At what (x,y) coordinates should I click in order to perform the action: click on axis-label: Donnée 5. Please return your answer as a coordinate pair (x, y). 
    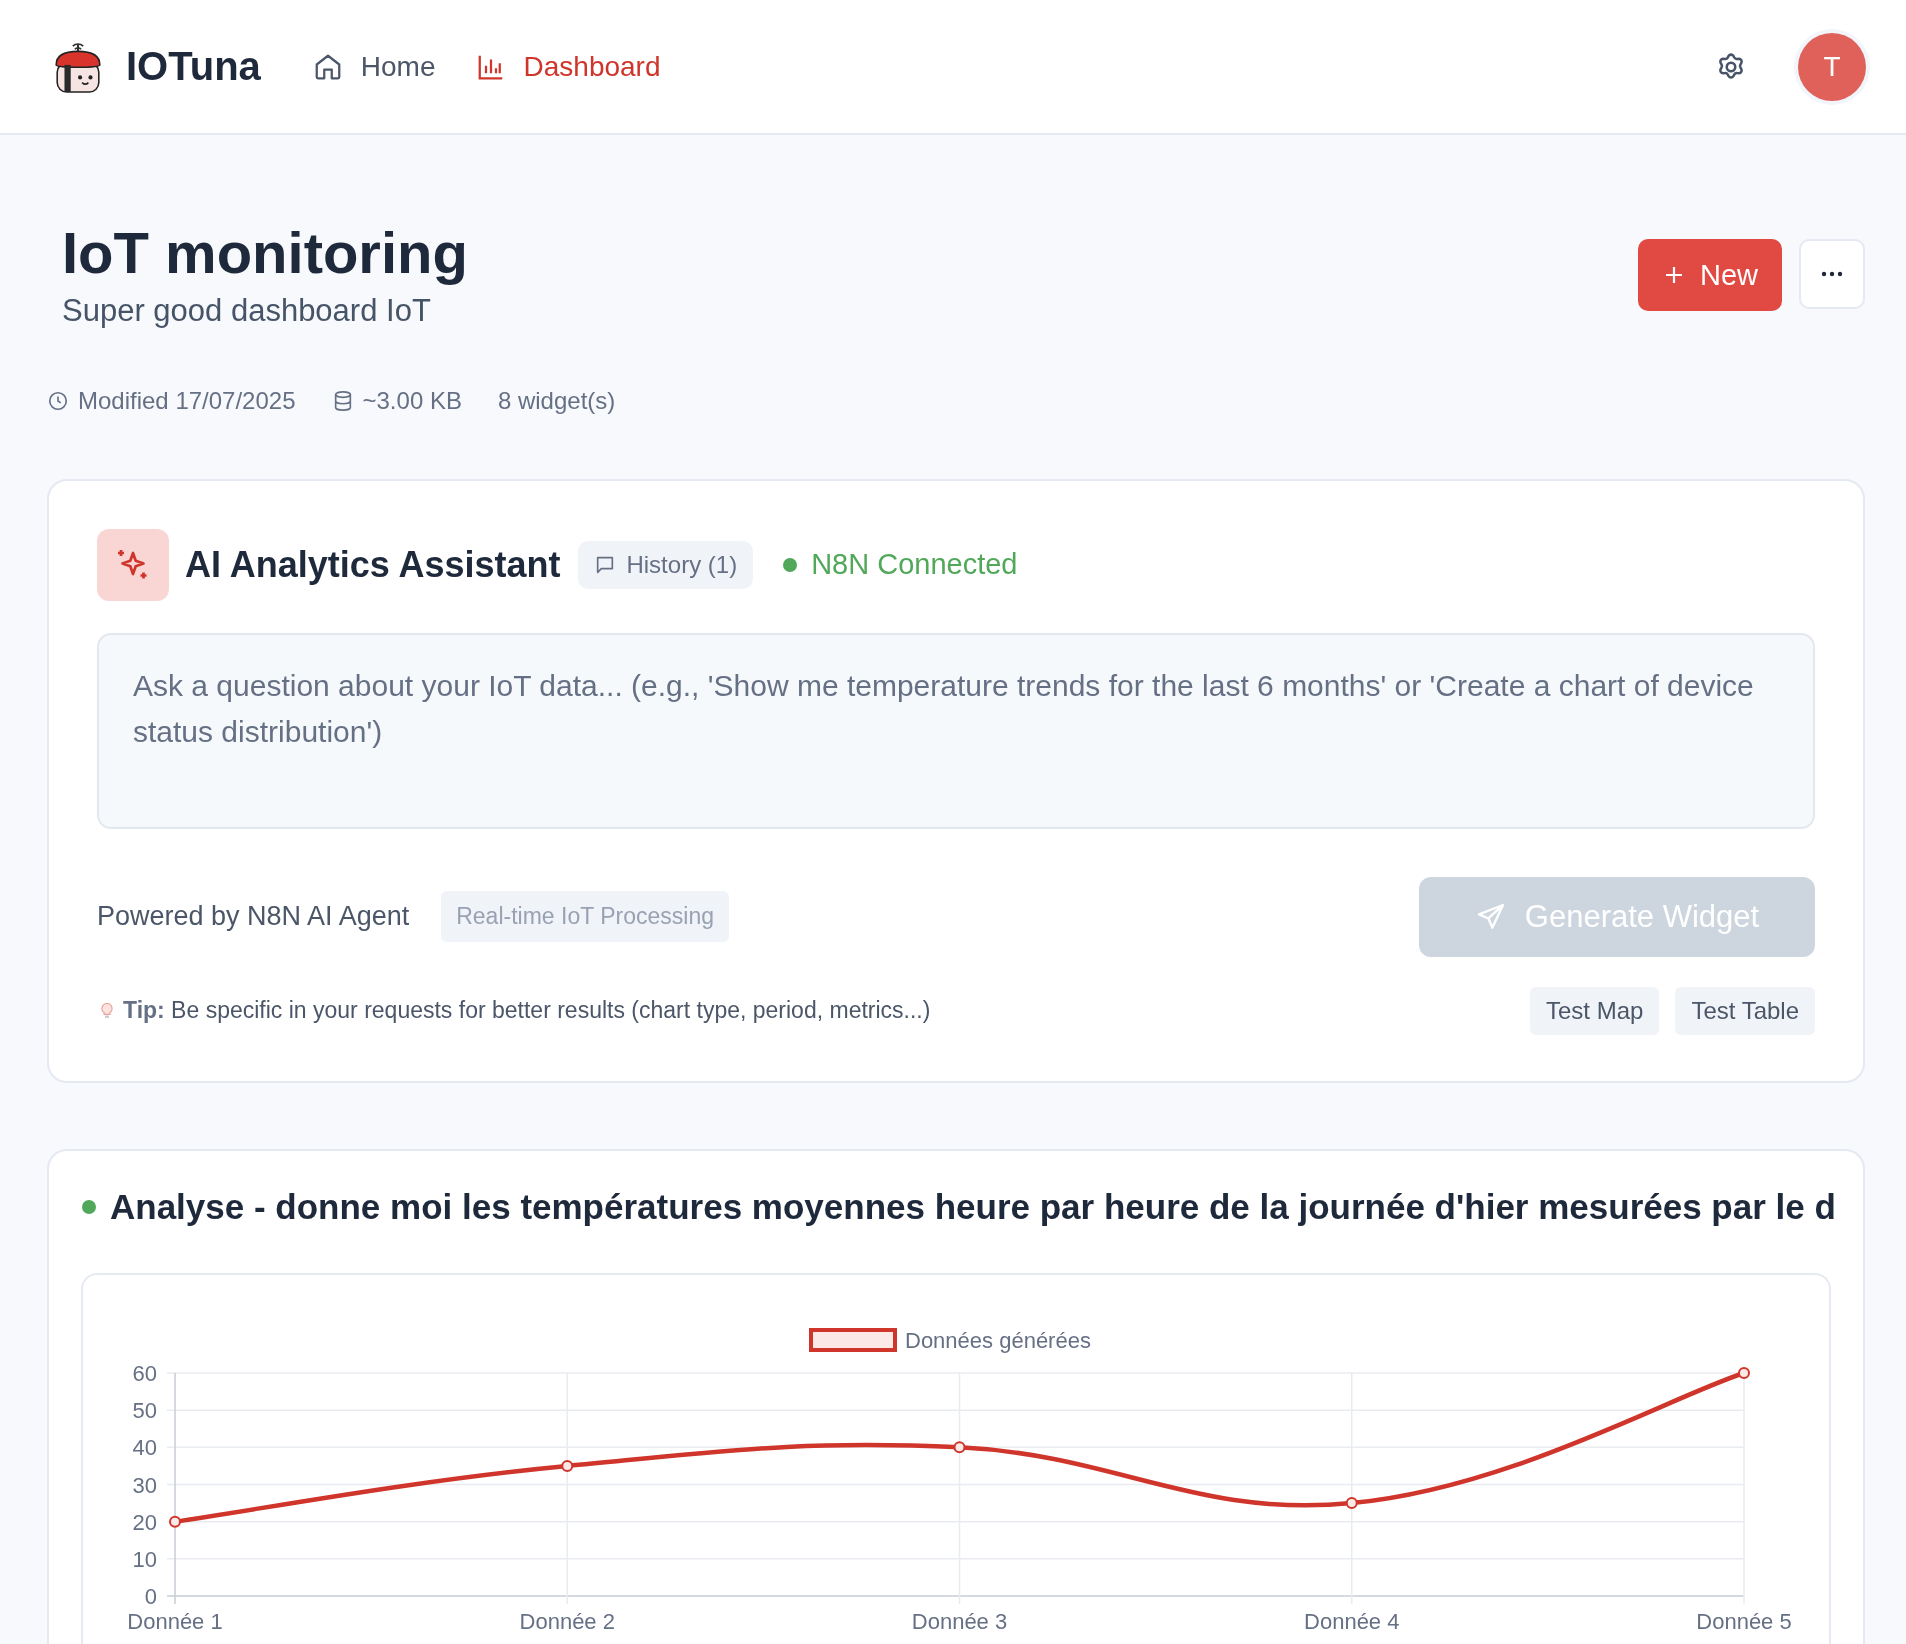
    Looking at the image, I should click on (1744, 1621).